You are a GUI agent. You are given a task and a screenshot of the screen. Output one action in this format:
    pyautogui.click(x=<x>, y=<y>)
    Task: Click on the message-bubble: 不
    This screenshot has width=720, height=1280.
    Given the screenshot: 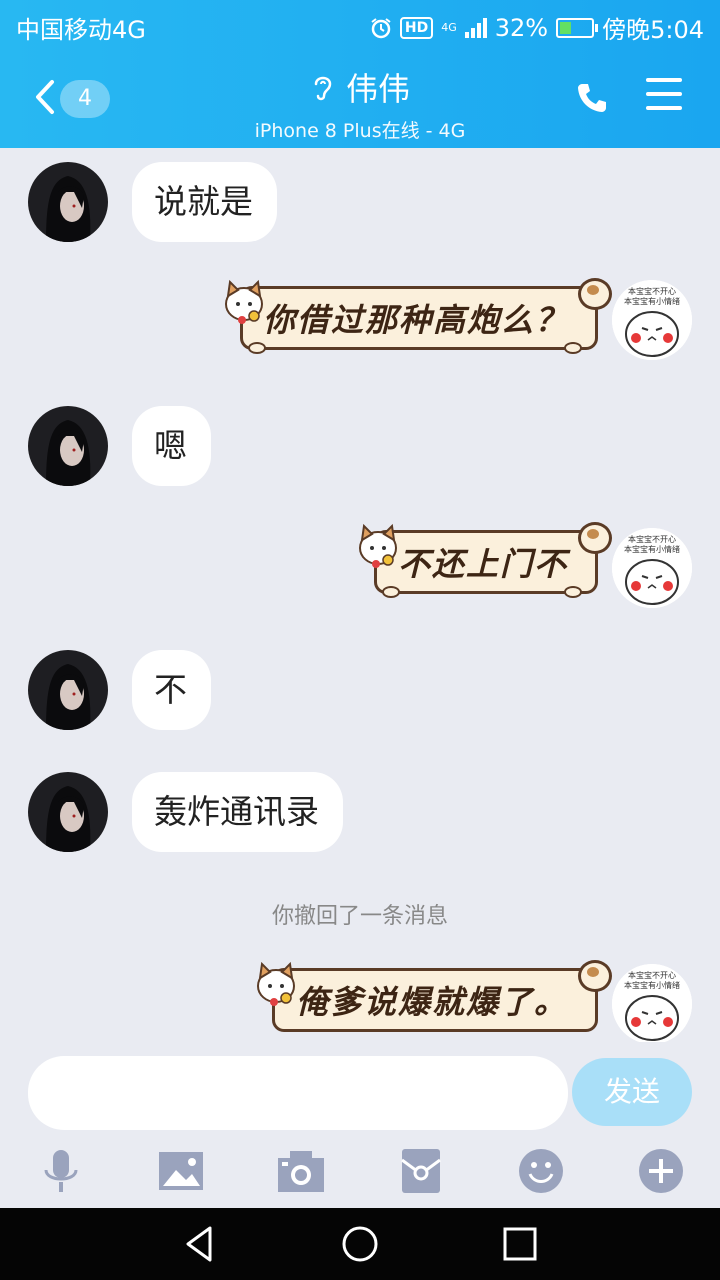 What is the action you would take?
    pyautogui.click(x=171, y=690)
    